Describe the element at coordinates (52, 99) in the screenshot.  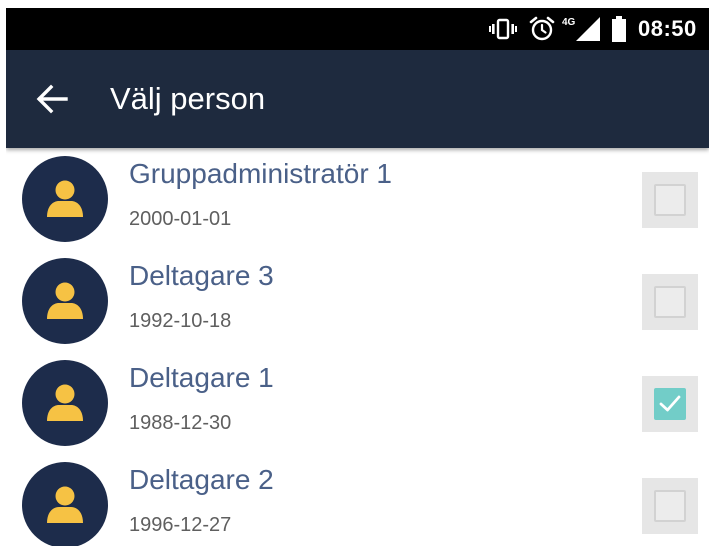
I see `back-arrow-icon` at that location.